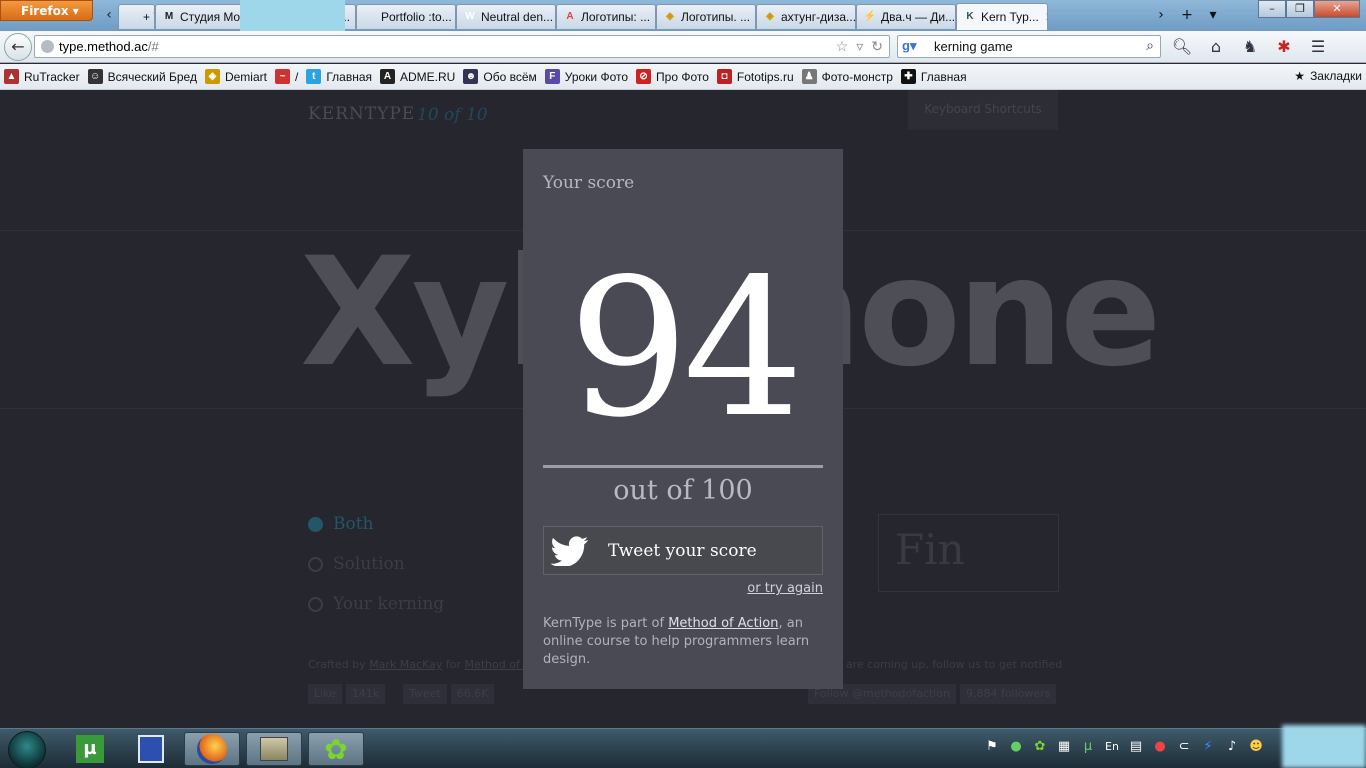 Image resolution: width=1366 pixels, height=768 pixels. What do you see at coordinates (723, 623) in the screenshot?
I see `method-of-action-link: Method of Action` at bounding box center [723, 623].